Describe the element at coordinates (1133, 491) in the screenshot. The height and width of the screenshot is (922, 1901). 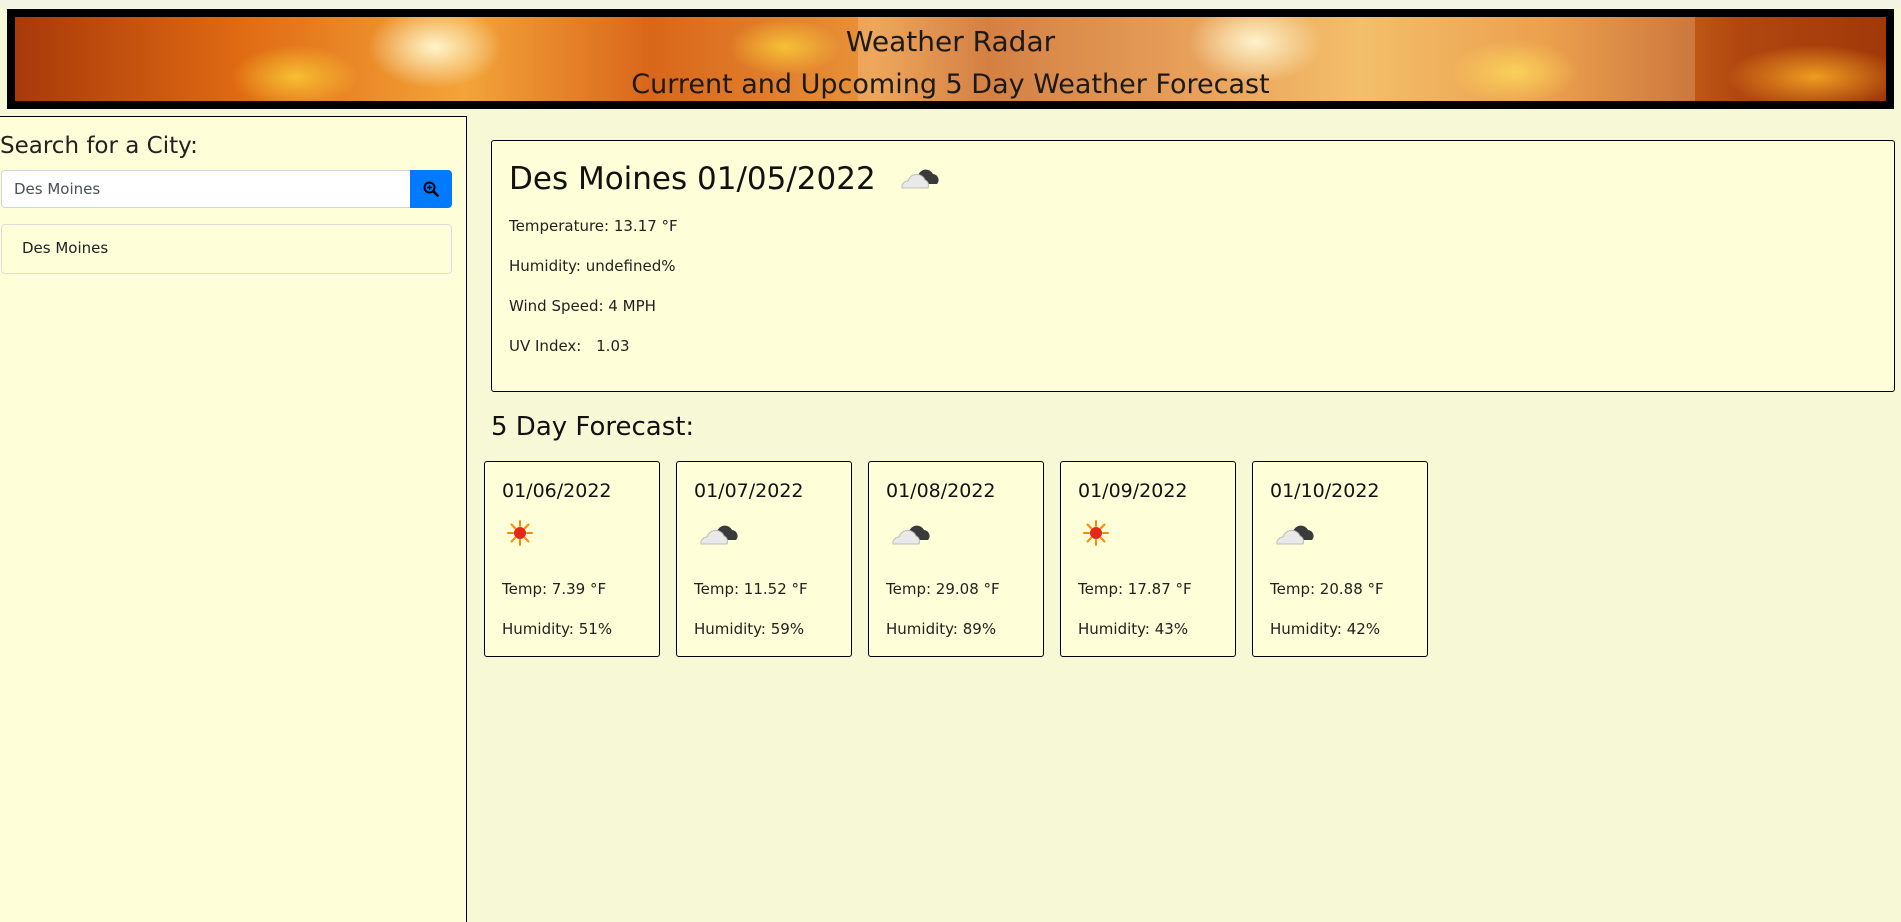
I see `forecast-date: 01/09/2022` at that location.